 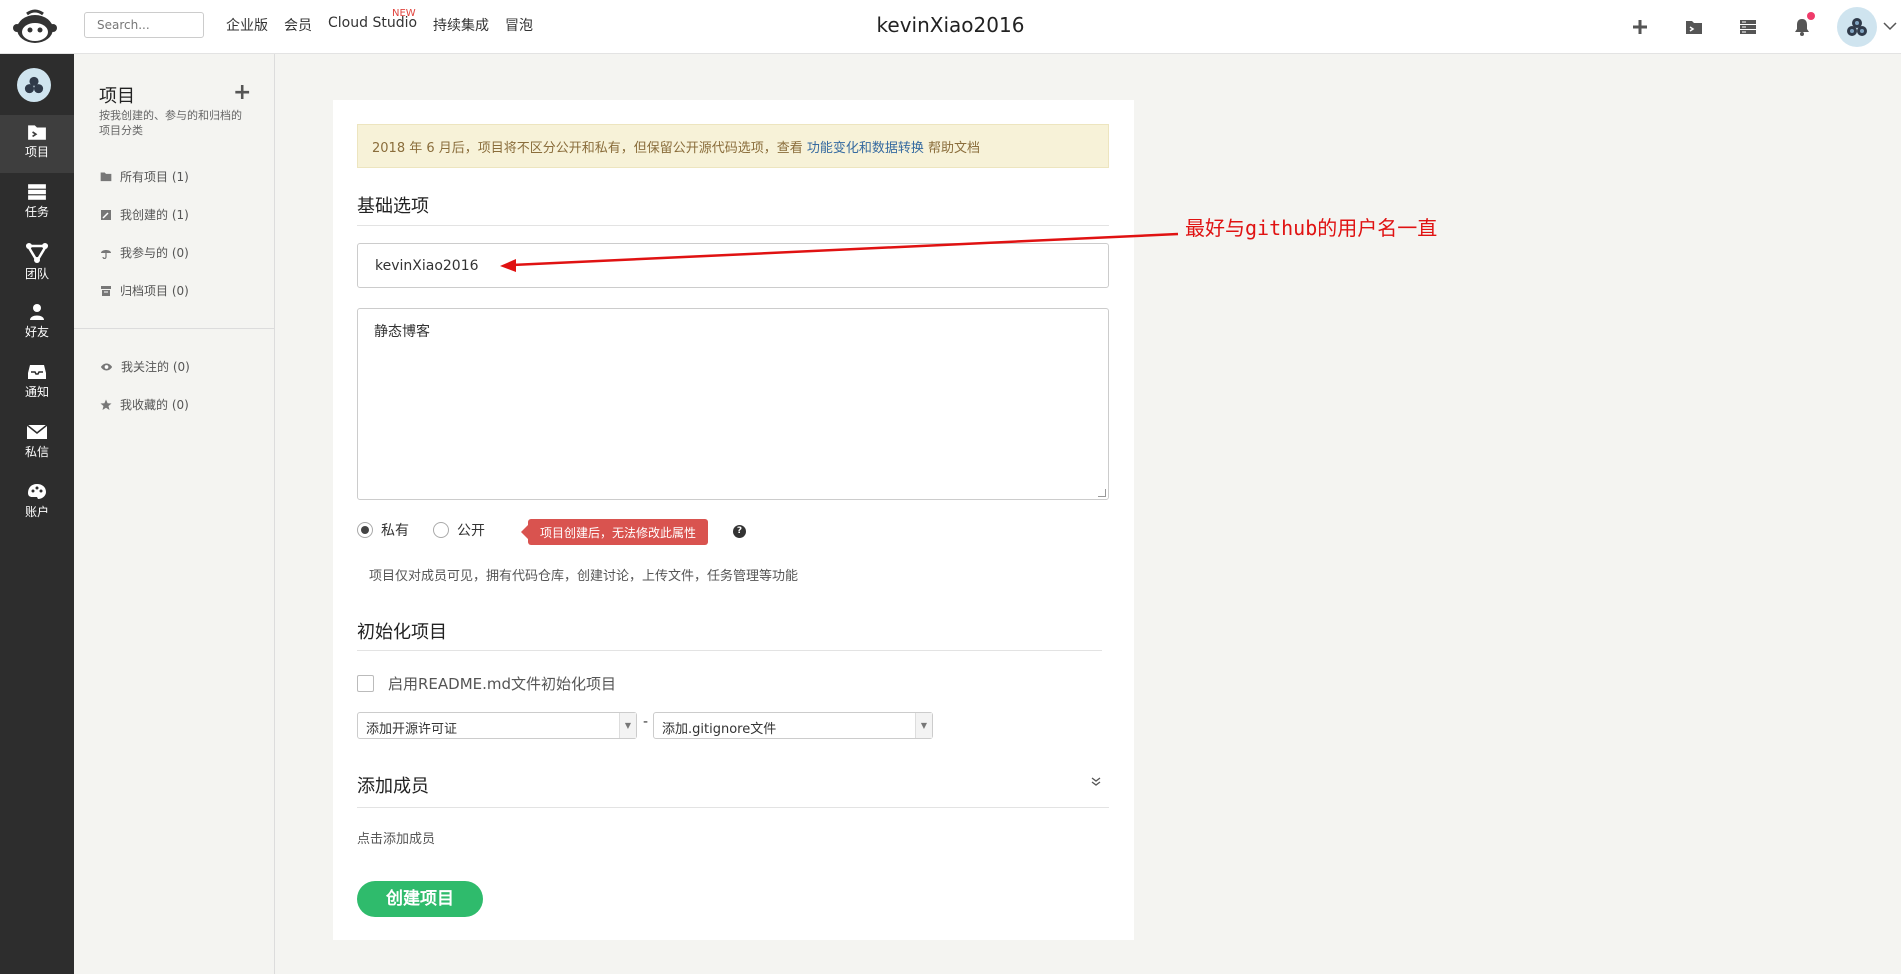 I want to click on sidebar-item-messages: 私信, so click(x=37, y=444).